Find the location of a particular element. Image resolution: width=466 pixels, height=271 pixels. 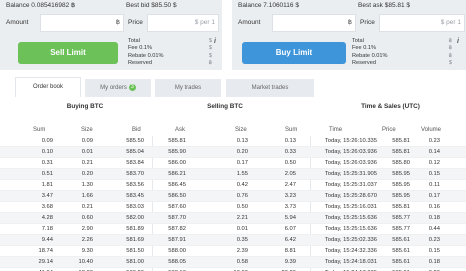

sell-limit-button: Sell Limit is located at coordinates (68, 53).